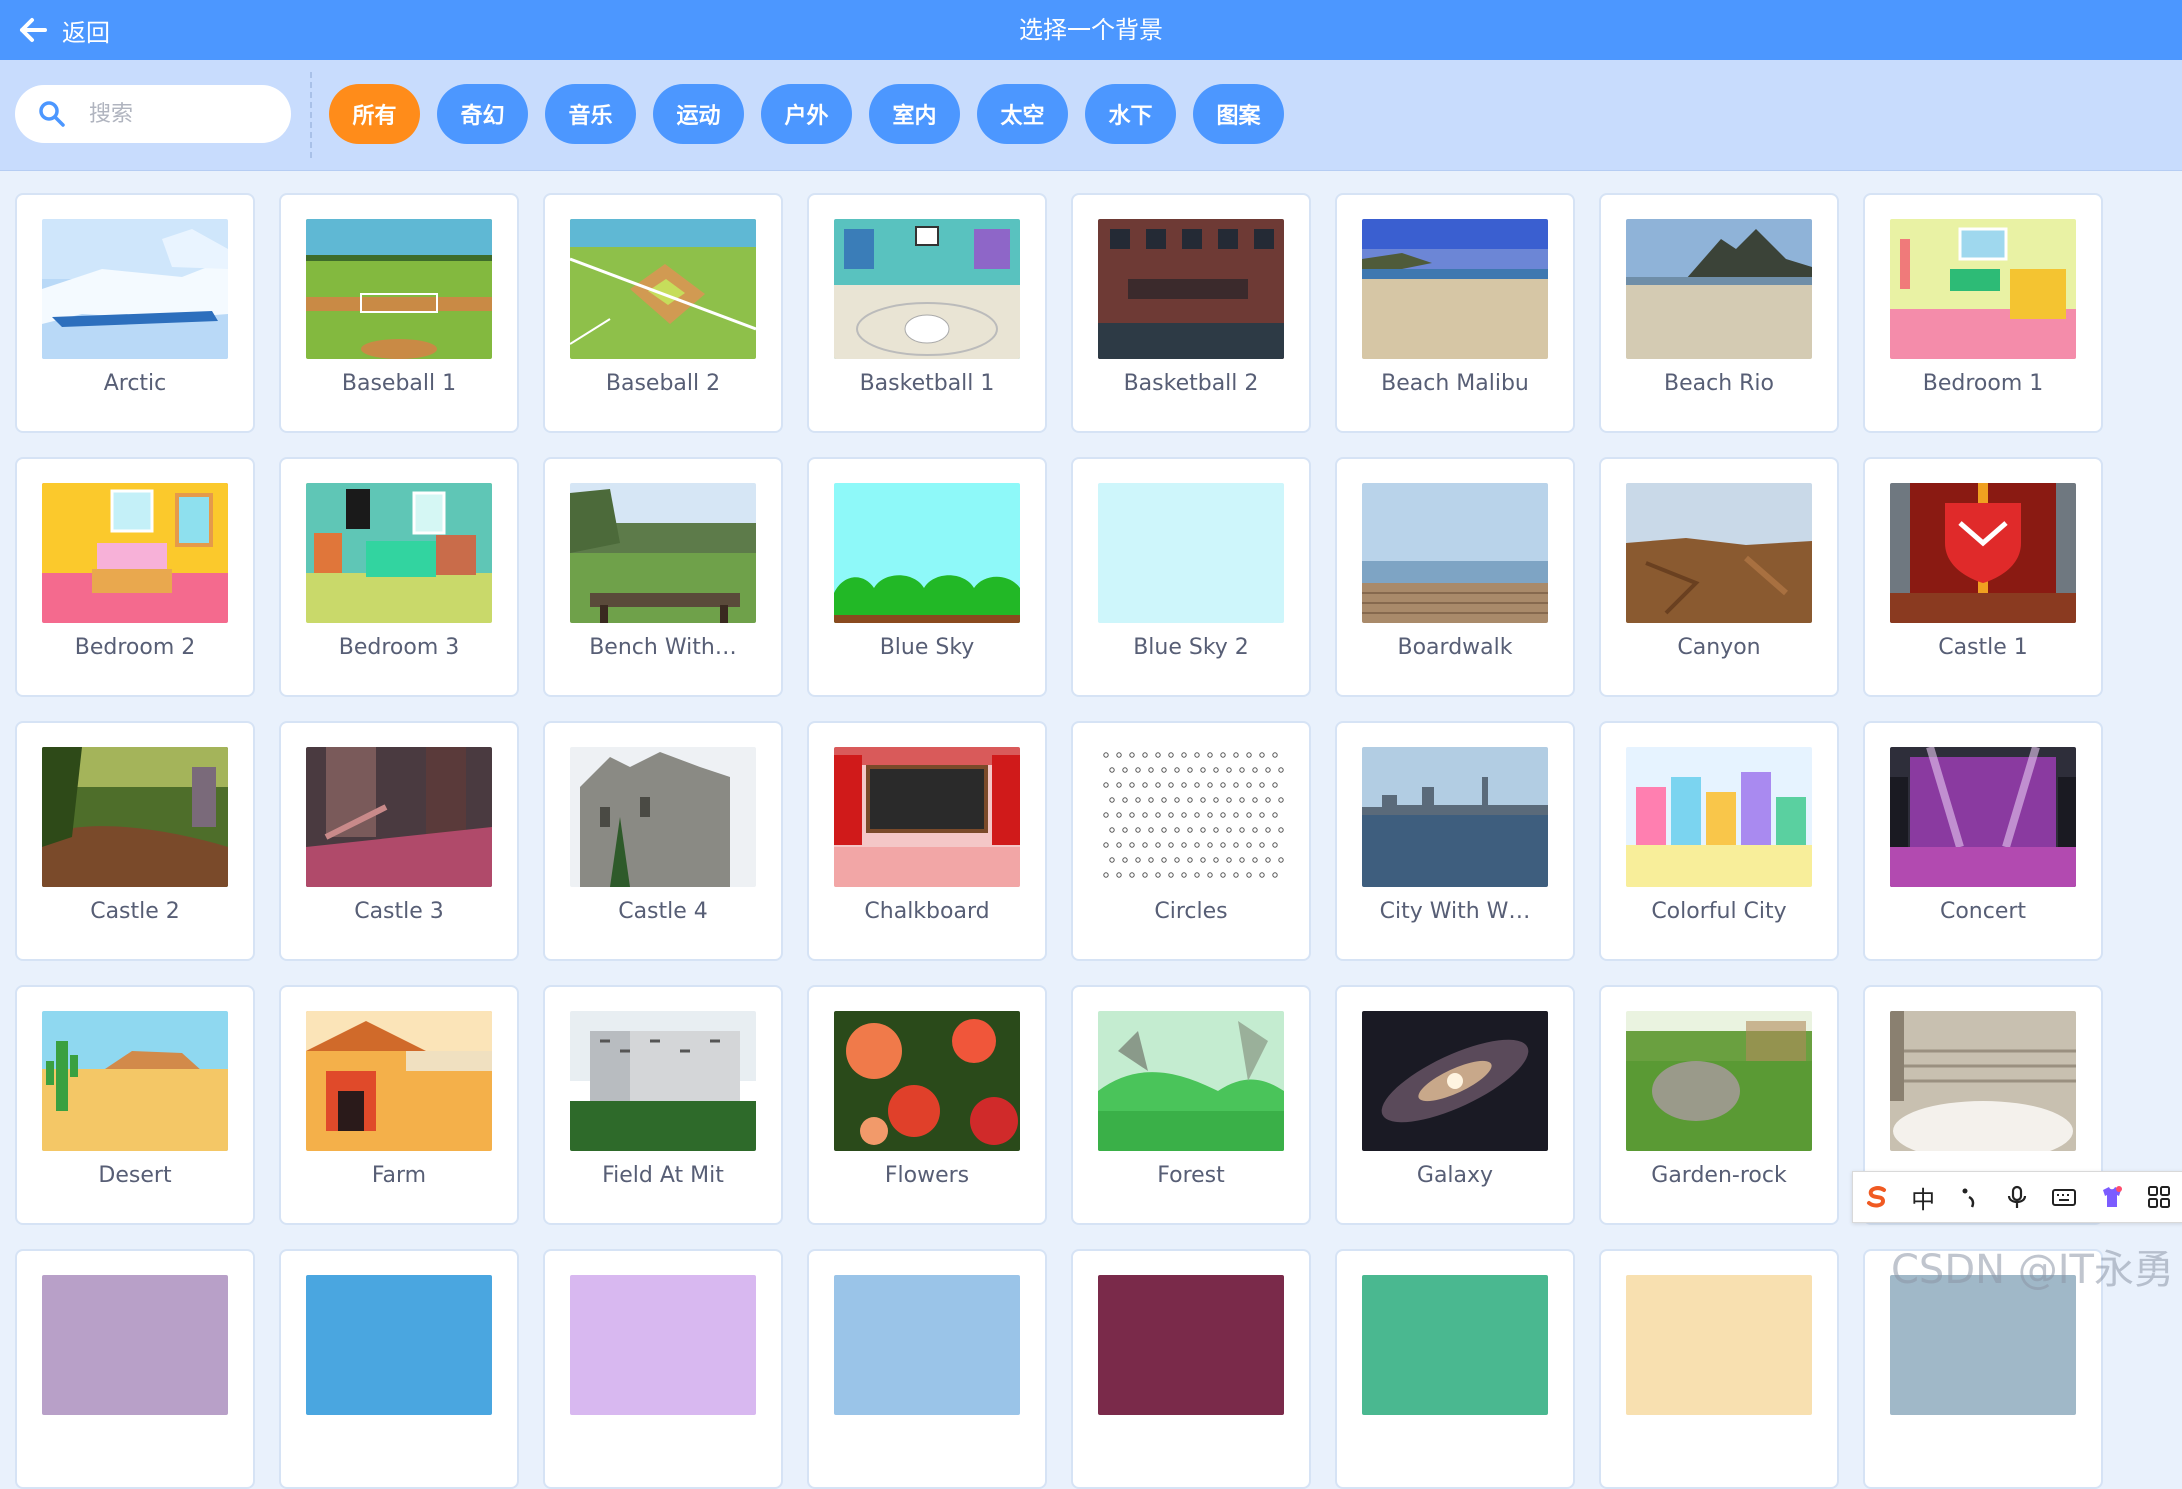 The image size is (2182, 1489). What do you see at coordinates (1238, 114) in the screenshot?
I see `tag-button: 图案` at bounding box center [1238, 114].